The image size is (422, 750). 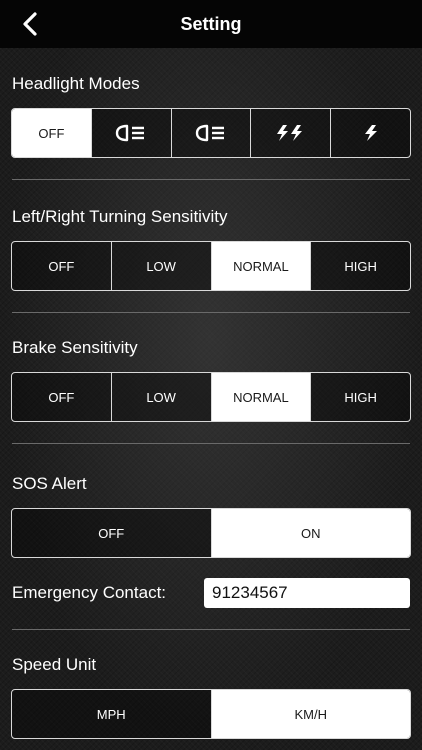 I want to click on emergency-contact-input, so click(x=307, y=593).